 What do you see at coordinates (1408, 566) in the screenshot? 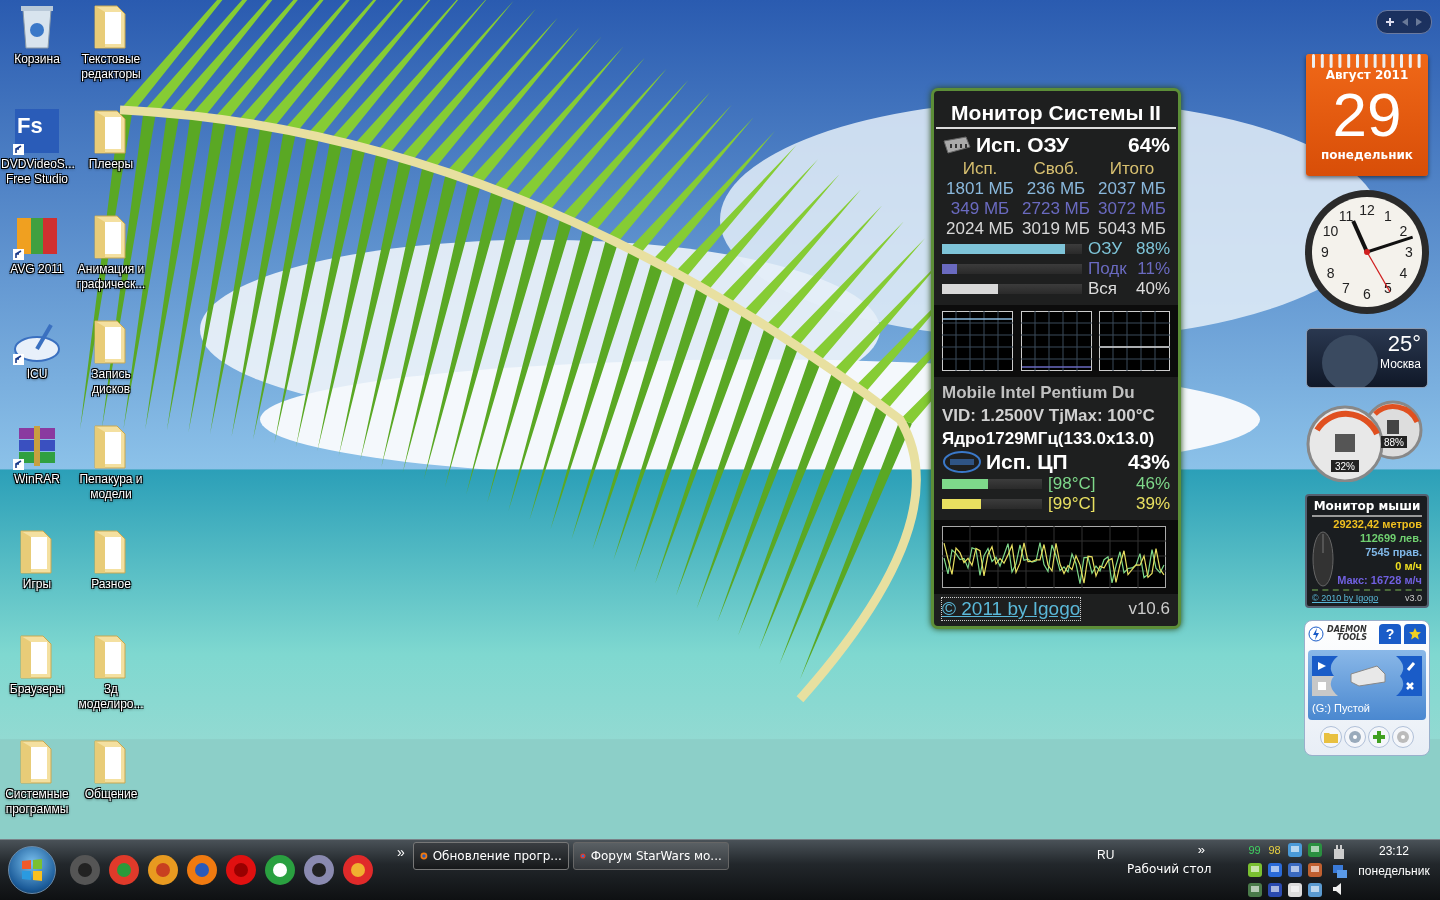
I see `speed-value: 0 м/ч` at bounding box center [1408, 566].